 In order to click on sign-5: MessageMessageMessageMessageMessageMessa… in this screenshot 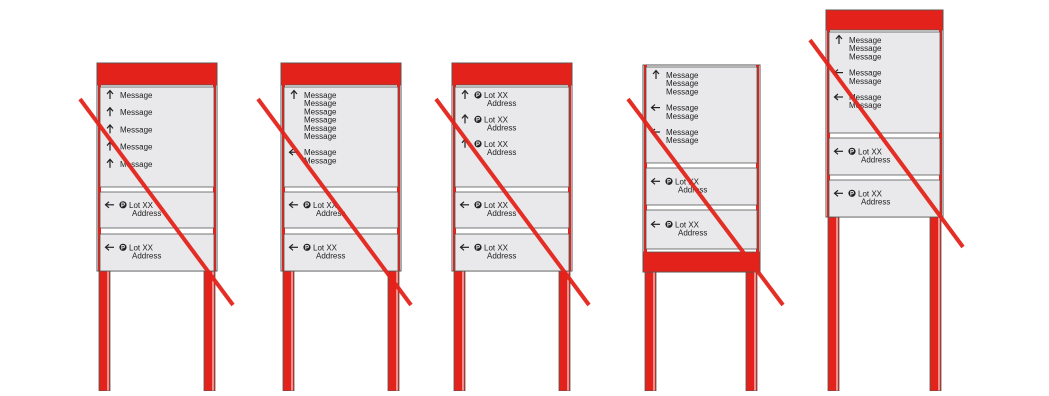, I will do `click(886, 200)`.